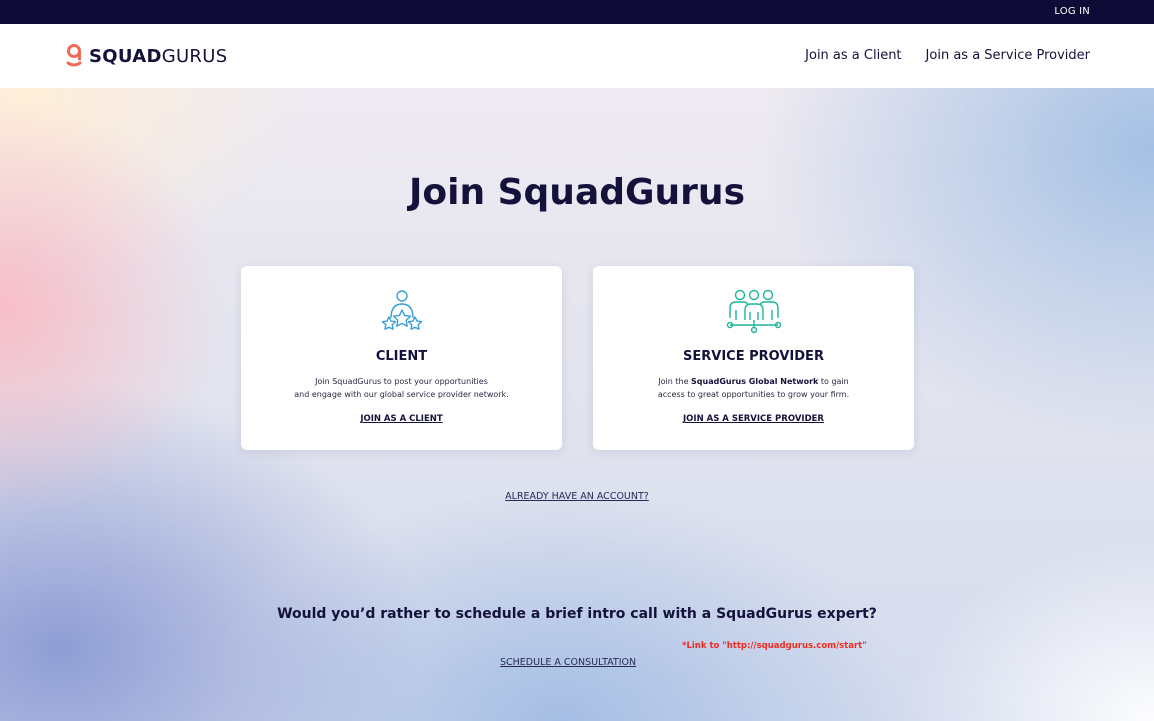 The image size is (1154, 721). I want to click on logo-mark-icon, so click(74, 55).